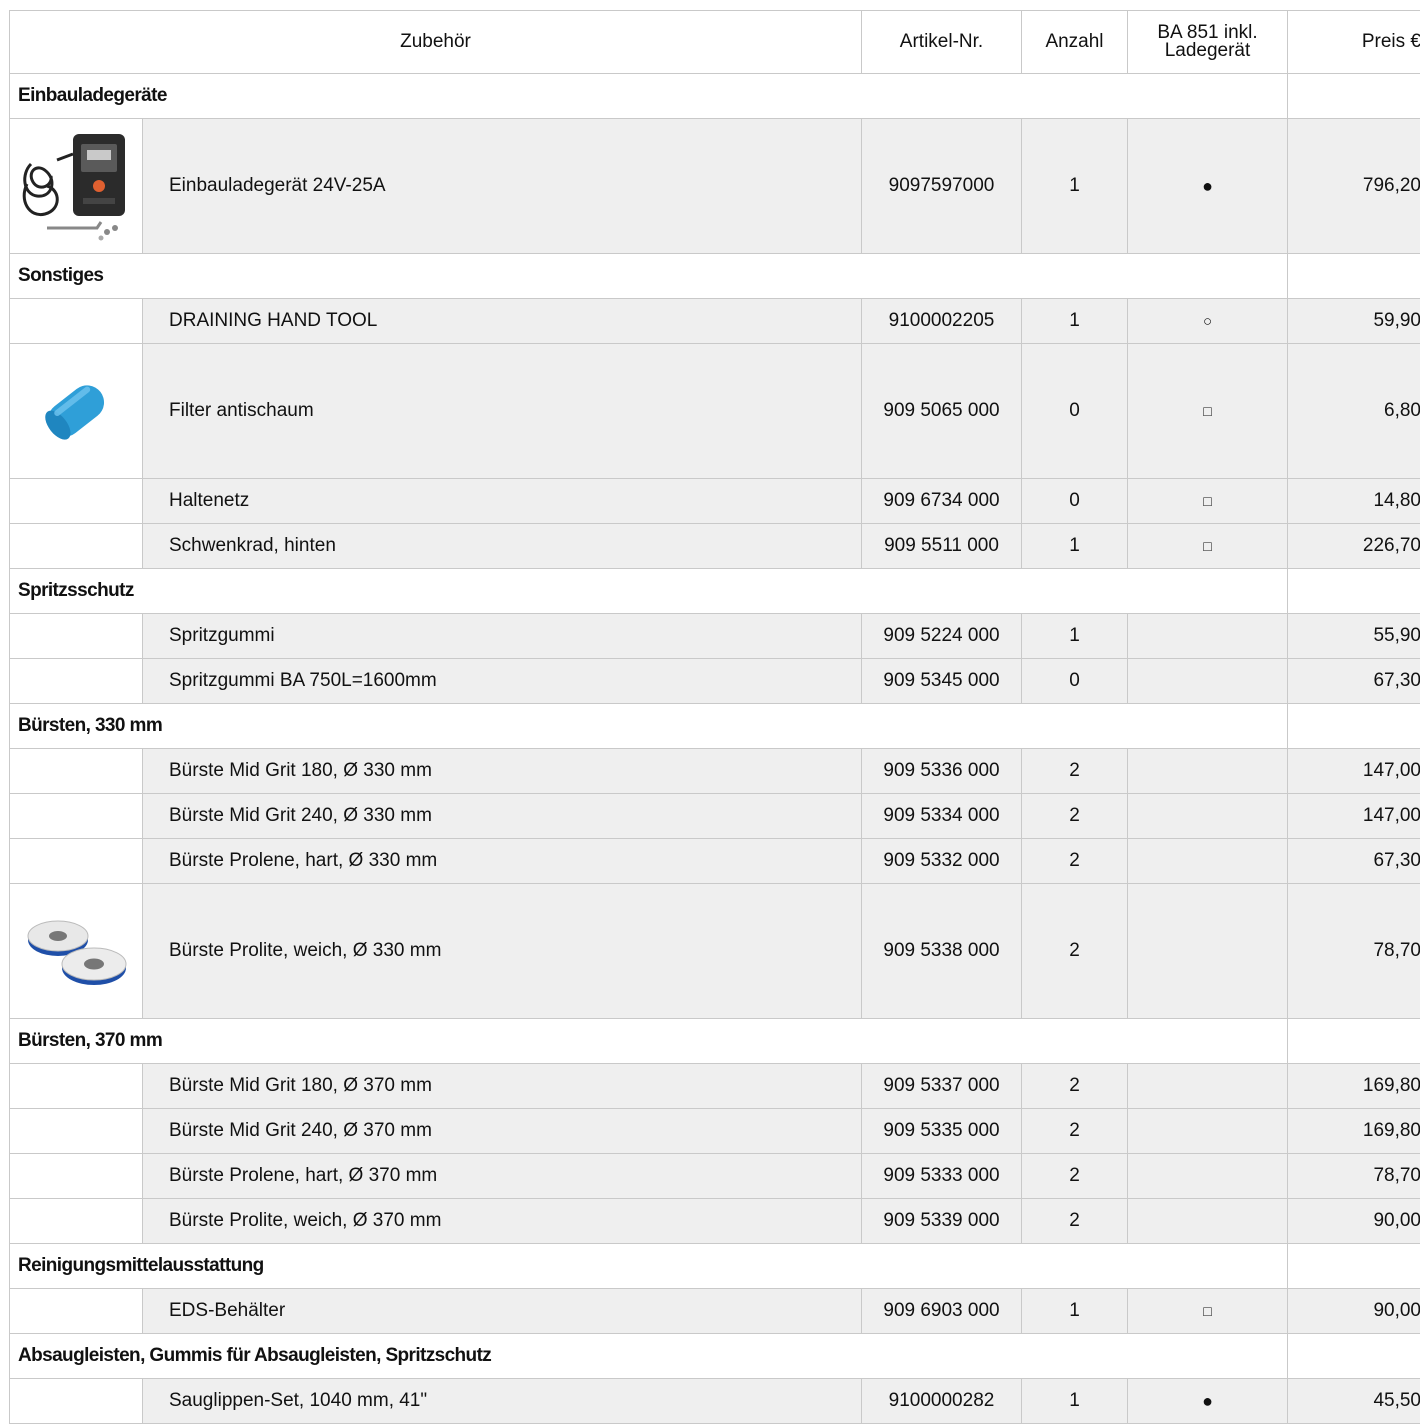 This screenshot has width=1420, height=1427. Describe the element at coordinates (714, 96) in the screenshot. I see `category-row-einbauladegerate: Einbauladegeräte` at that location.